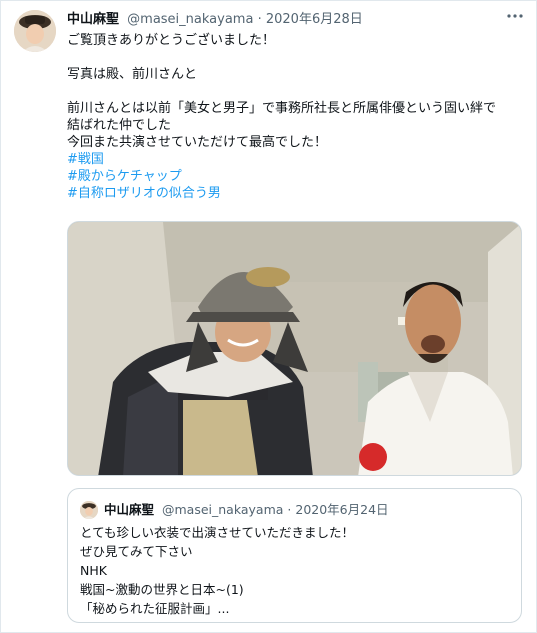 Image resolution: width=537 pixels, height=633 pixels. I want to click on quoted-text-line: NHK, so click(93, 570).